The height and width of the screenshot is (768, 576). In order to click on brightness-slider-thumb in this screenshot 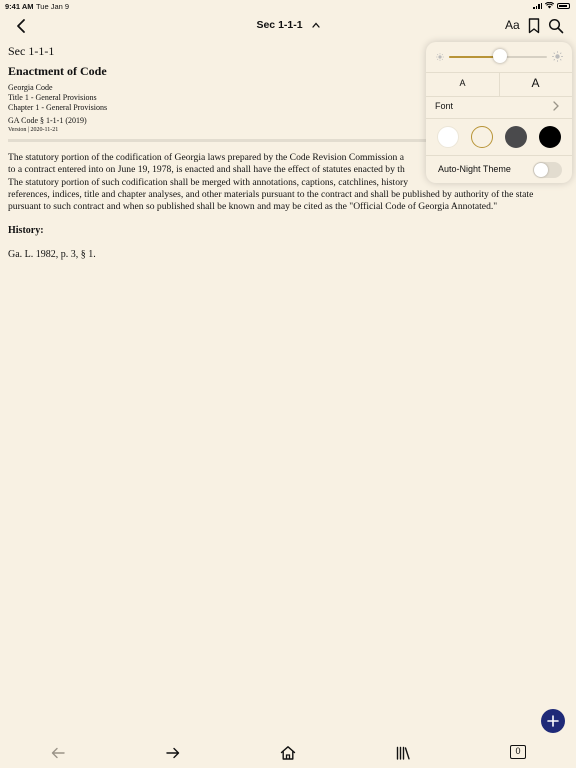, I will do `click(499, 56)`.